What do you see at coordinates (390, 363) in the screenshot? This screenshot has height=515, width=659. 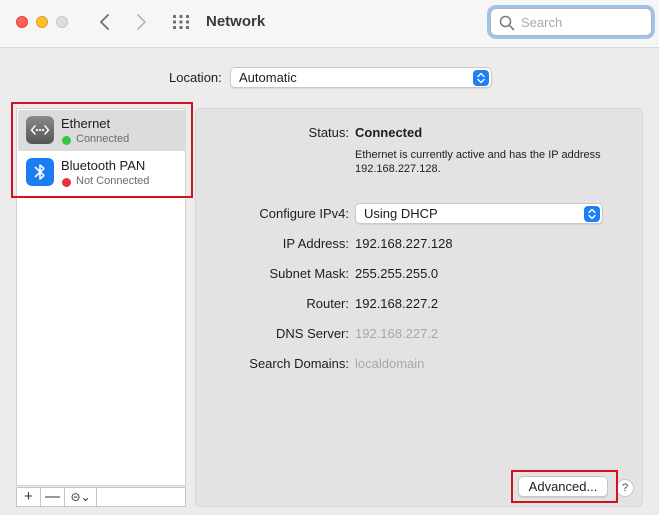 I see `search-domains-value: localdomain` at bounding box center [390, 363].